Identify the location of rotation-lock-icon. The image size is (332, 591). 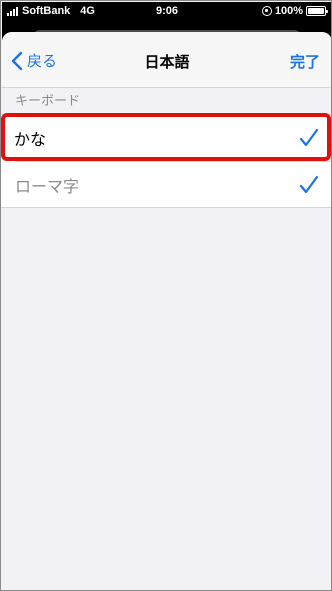
(266, 11).